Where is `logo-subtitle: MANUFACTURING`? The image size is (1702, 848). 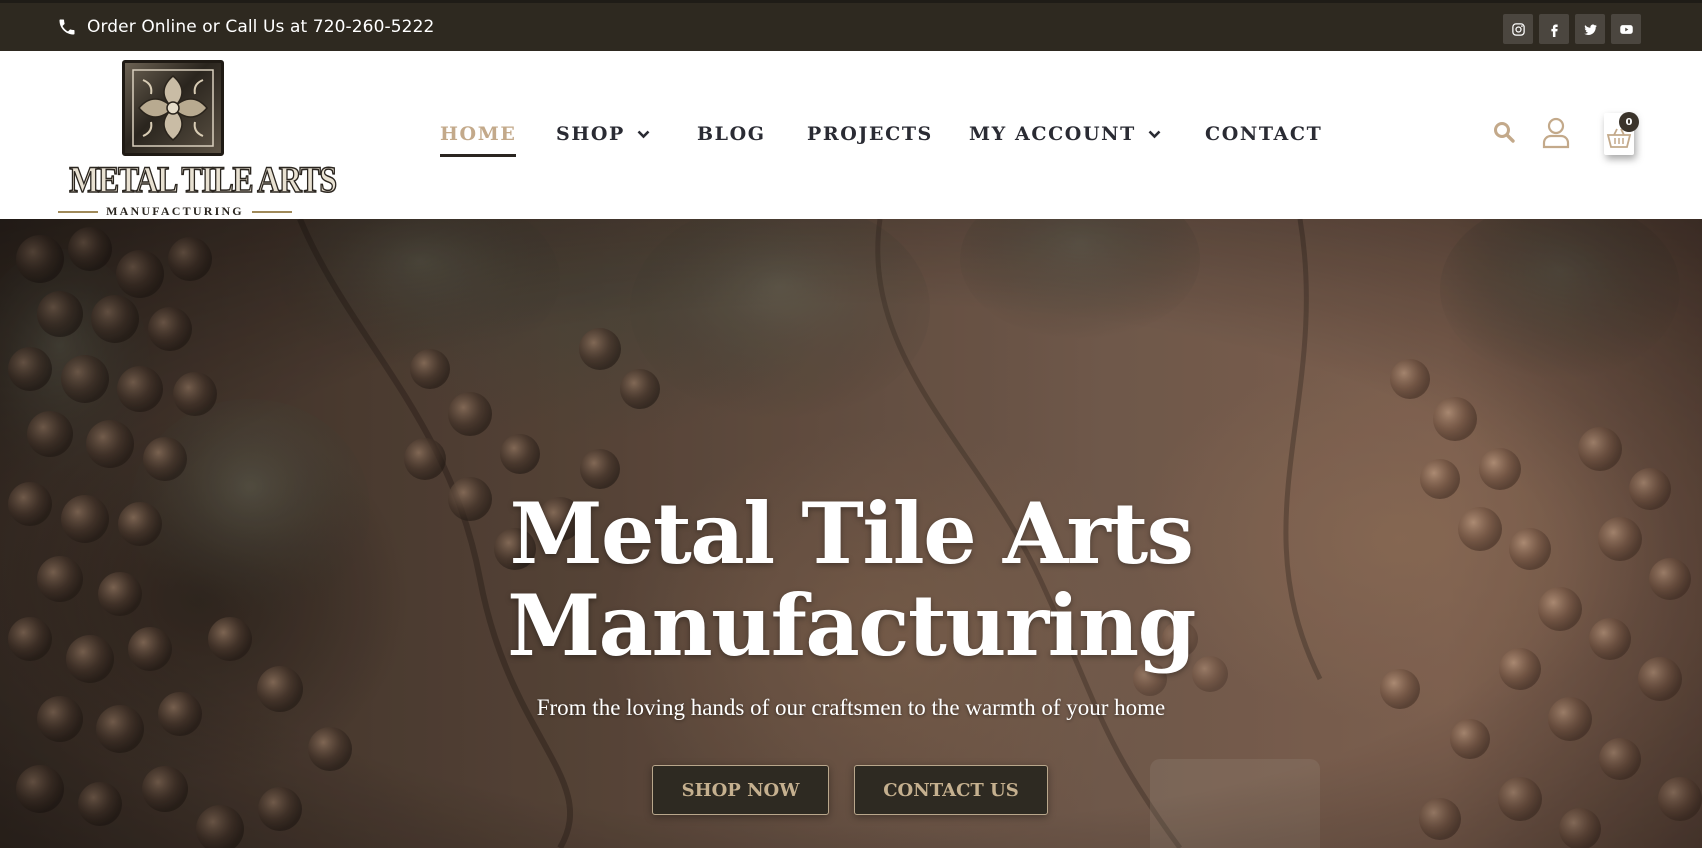
logo-subtitle: MANUFACTURING is located at coordinates (175, 211).